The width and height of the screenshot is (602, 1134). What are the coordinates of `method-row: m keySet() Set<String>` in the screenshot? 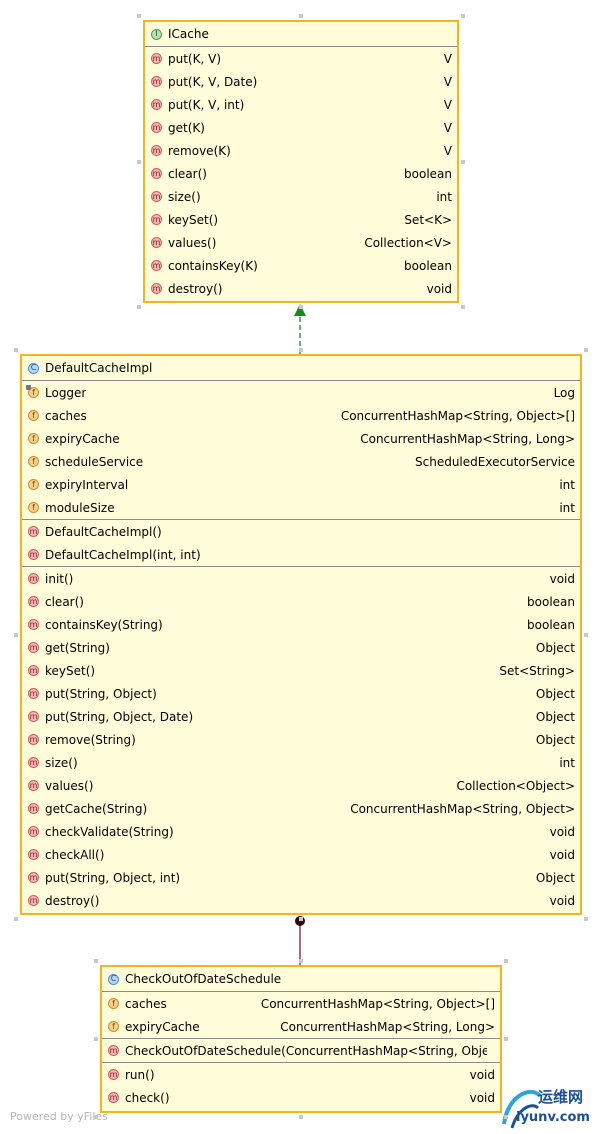 It's located at (301, 670).